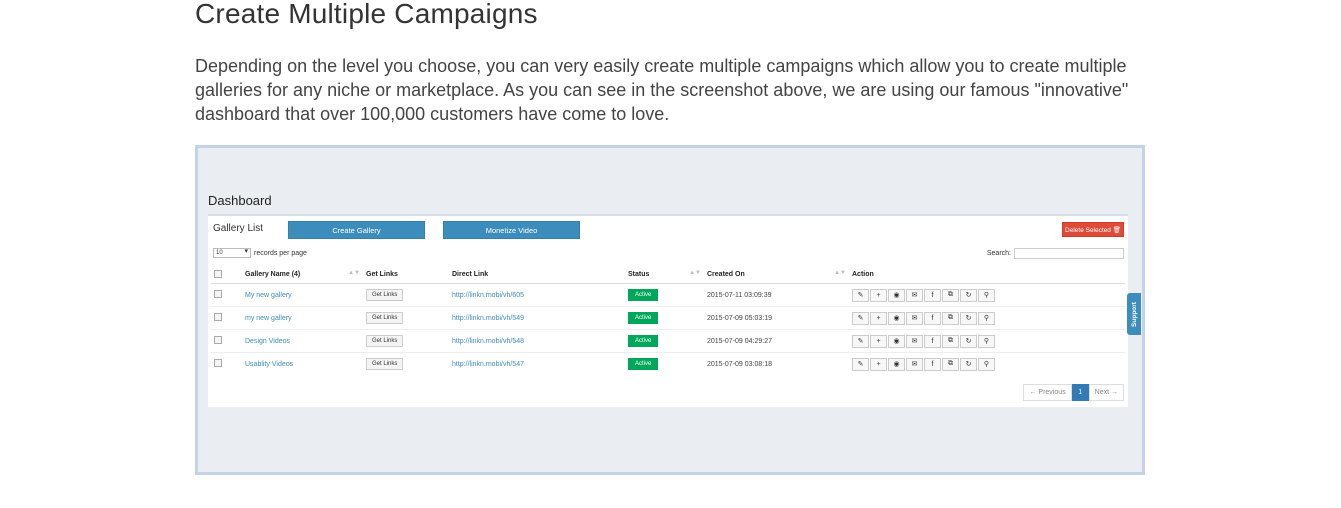 This screenshot has height=508, width=1341. What do you see at coordinates (488, 341) in the screenshot?
I see `direct-link: http://linkn.mobi/vh/548` at bounding box center [488, 341].